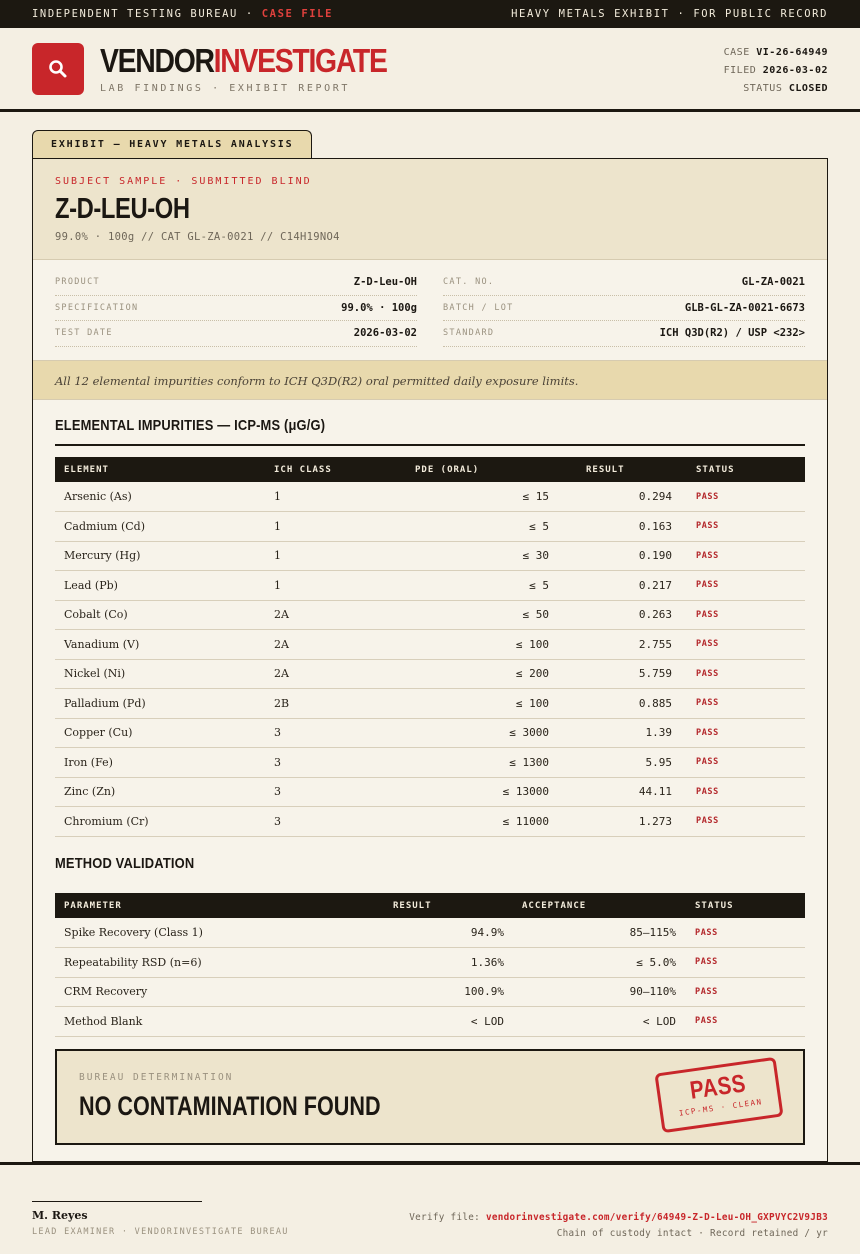 Image resolution: width=860 pixels, height=1254 pixels. I want to click on result-cell: 44.11, so click(627, 792).